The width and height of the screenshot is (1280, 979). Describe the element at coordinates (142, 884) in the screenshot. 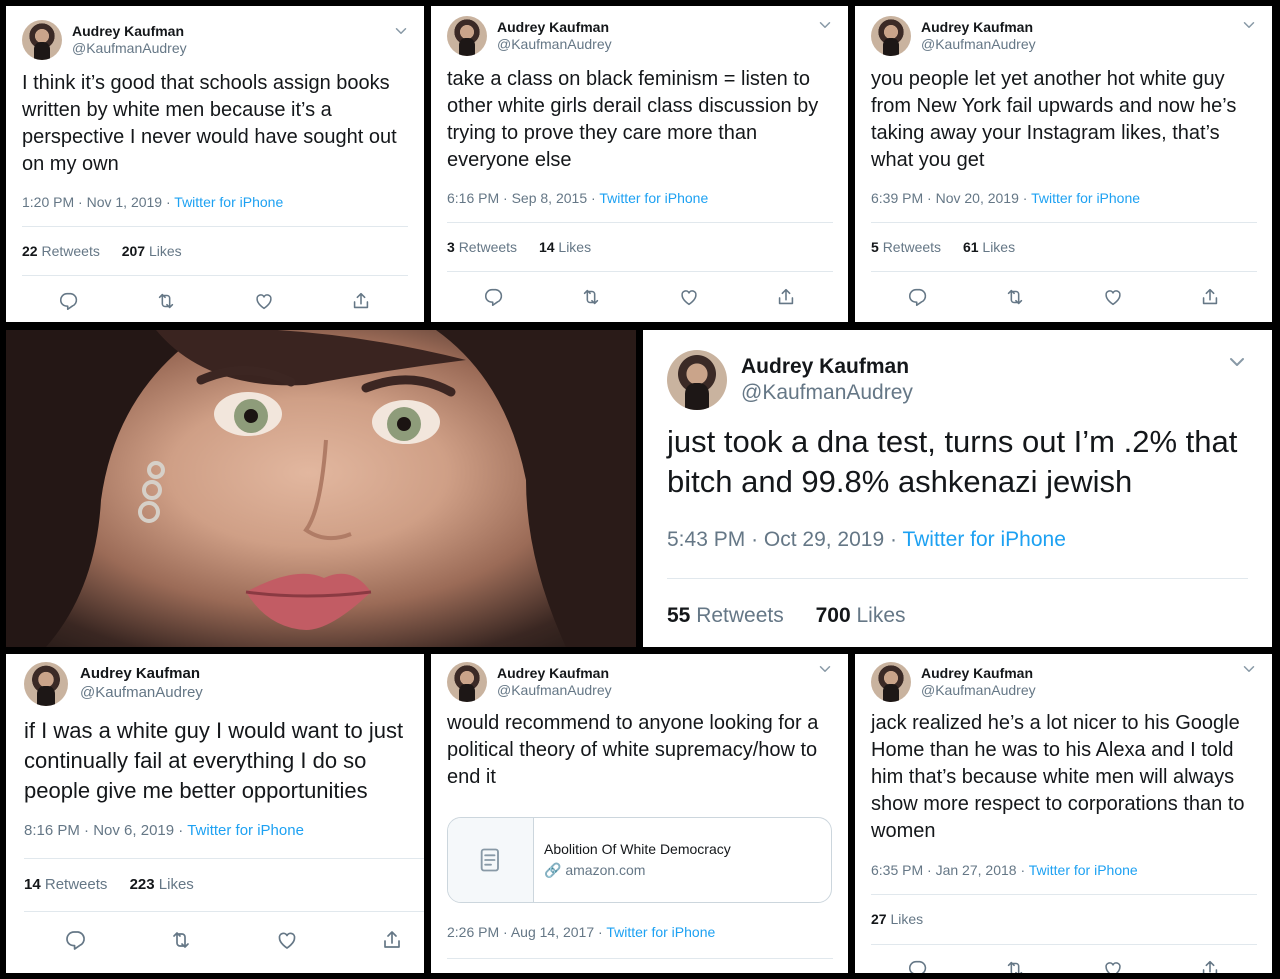

I see `like-count: 223` at that location.